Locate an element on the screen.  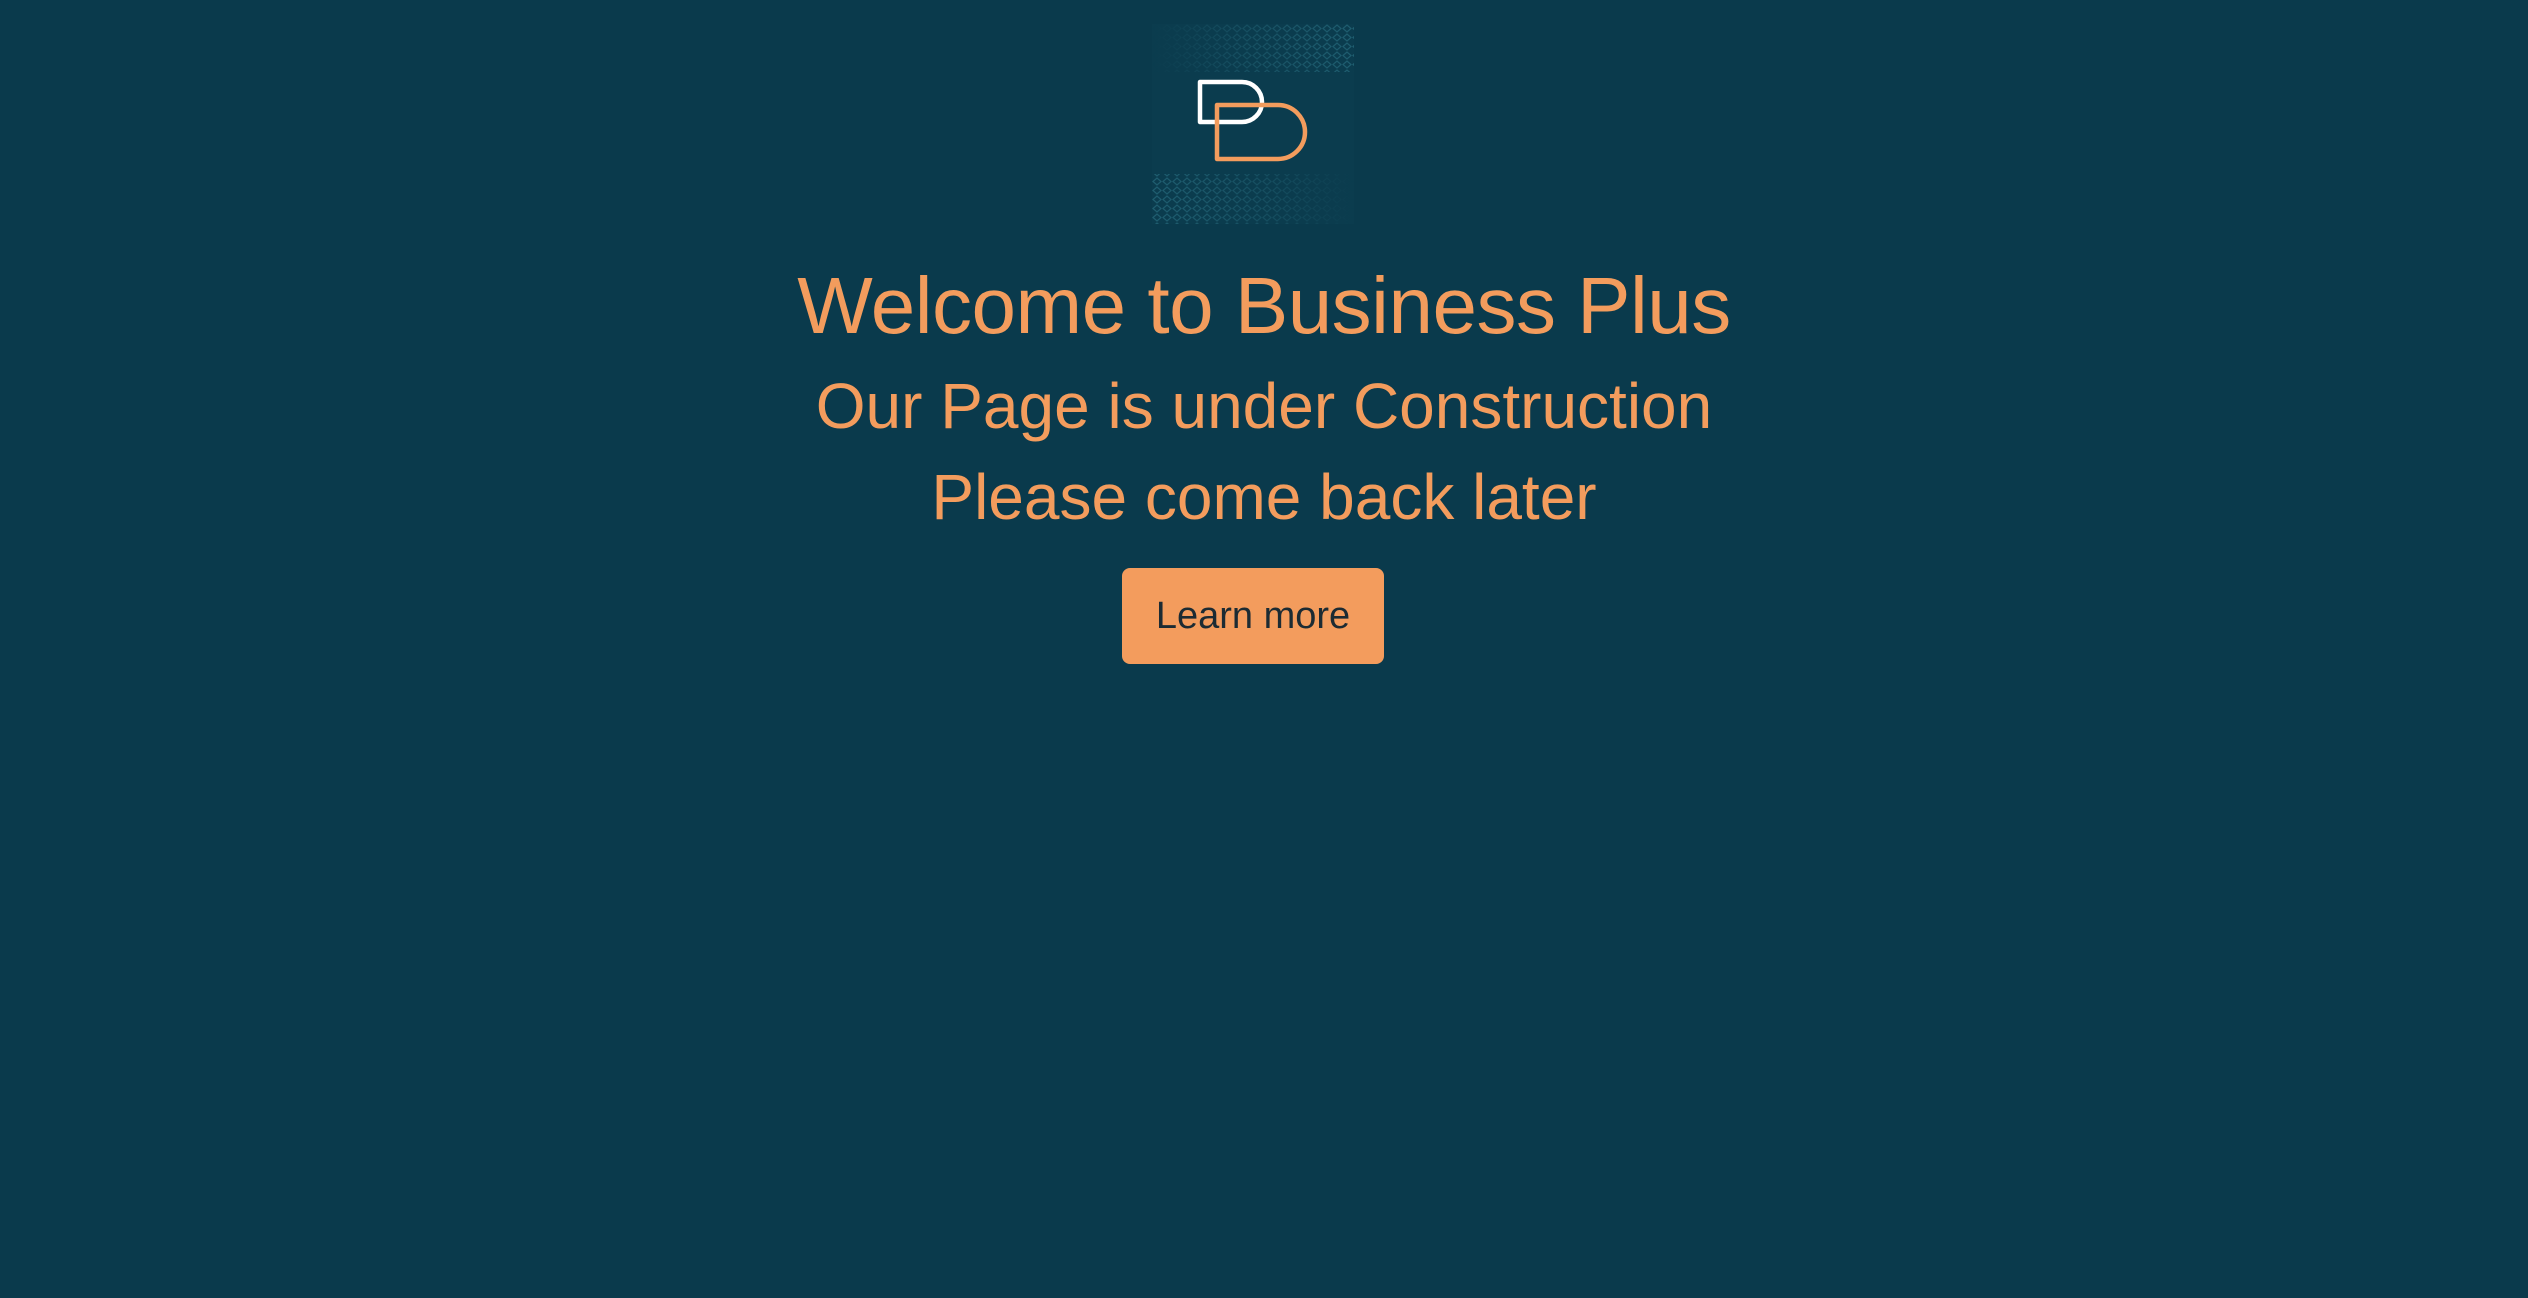
bp-monogram-icon is located at coordinates (1253, 124).